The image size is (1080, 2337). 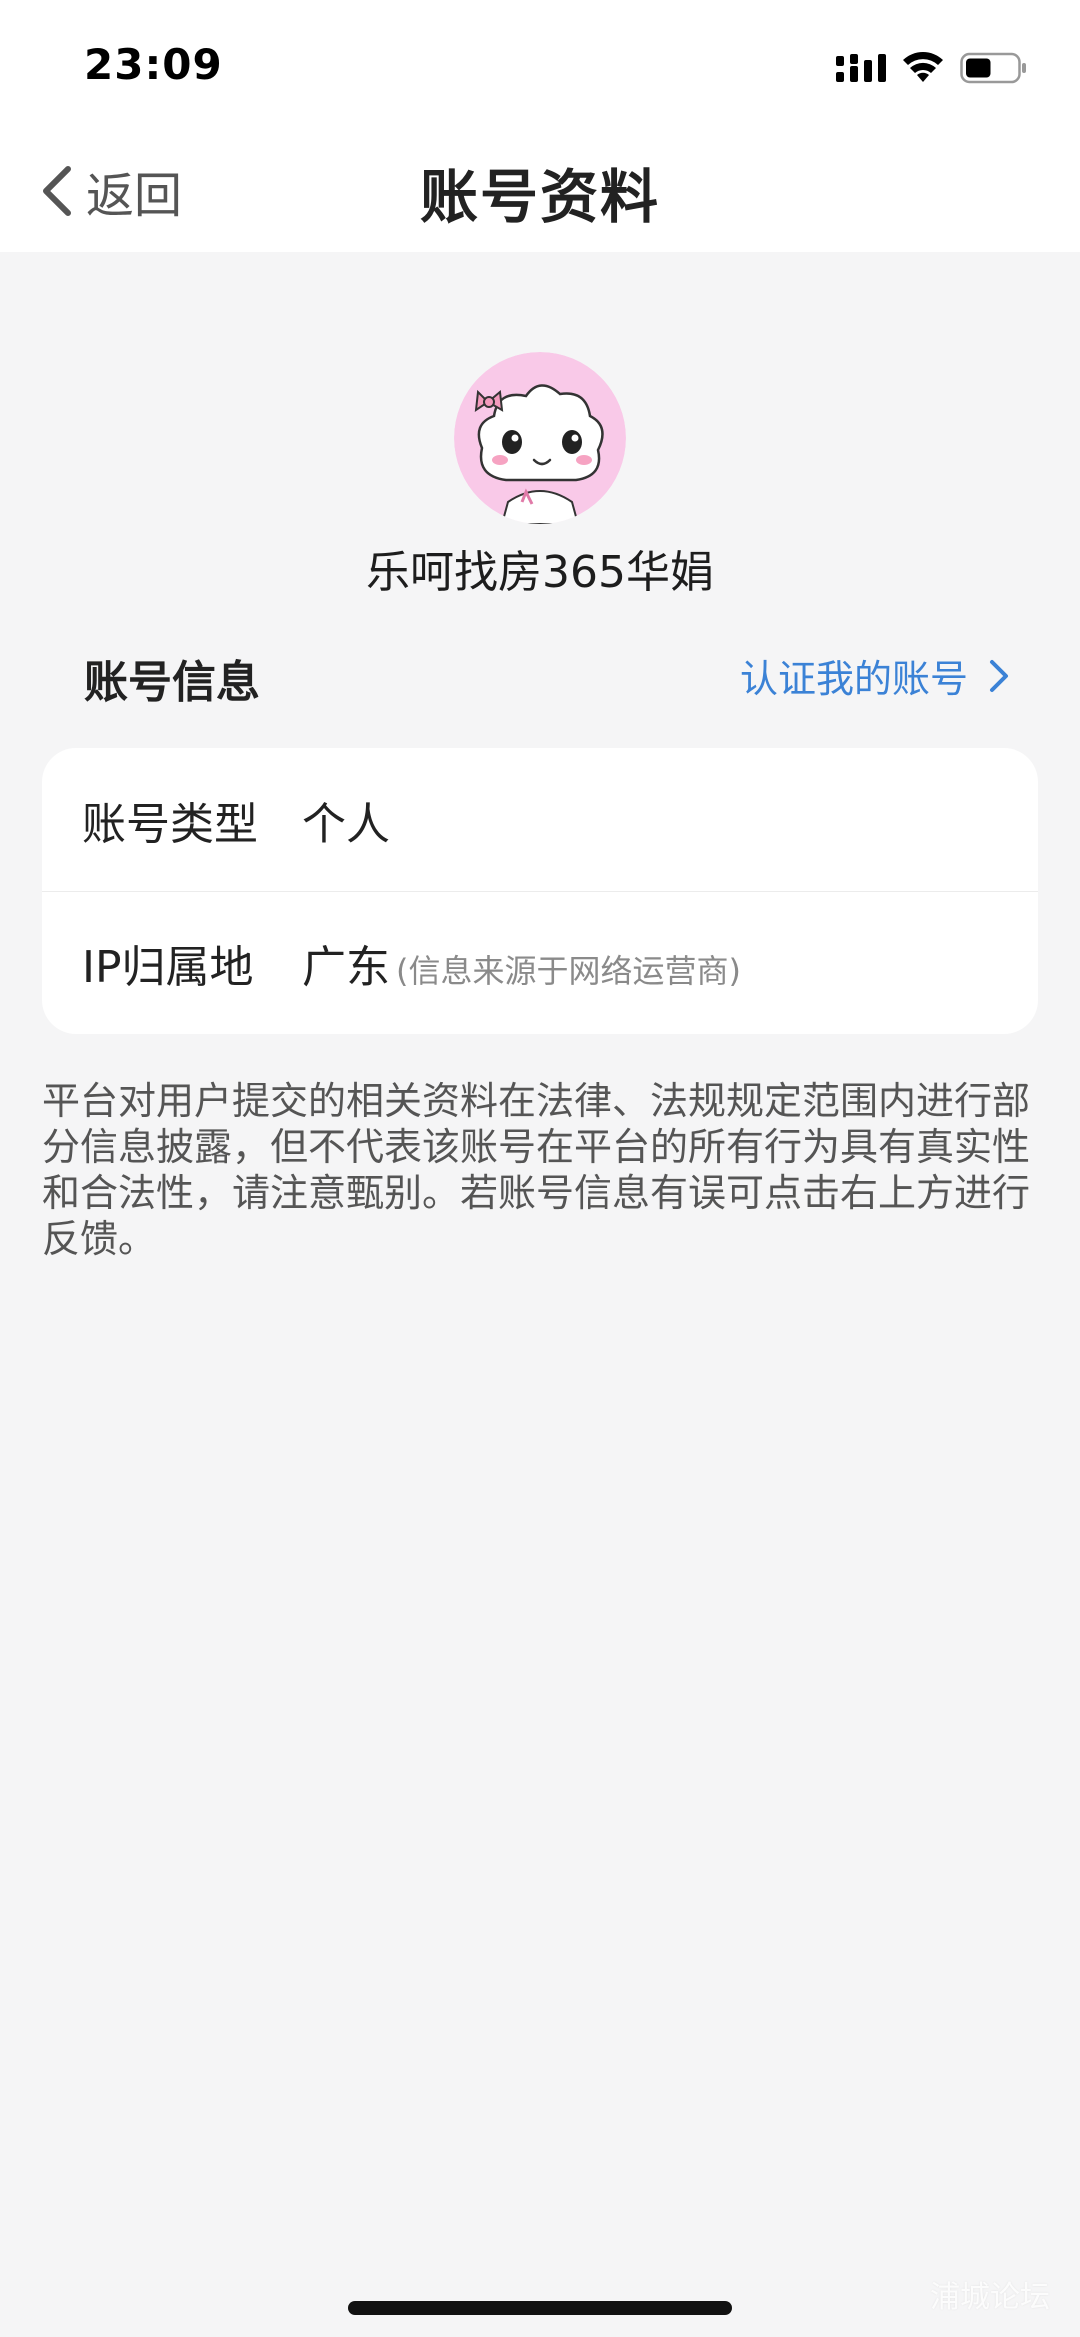 I want to click on ip-location-value: 广东, so click(x=346, y=967).